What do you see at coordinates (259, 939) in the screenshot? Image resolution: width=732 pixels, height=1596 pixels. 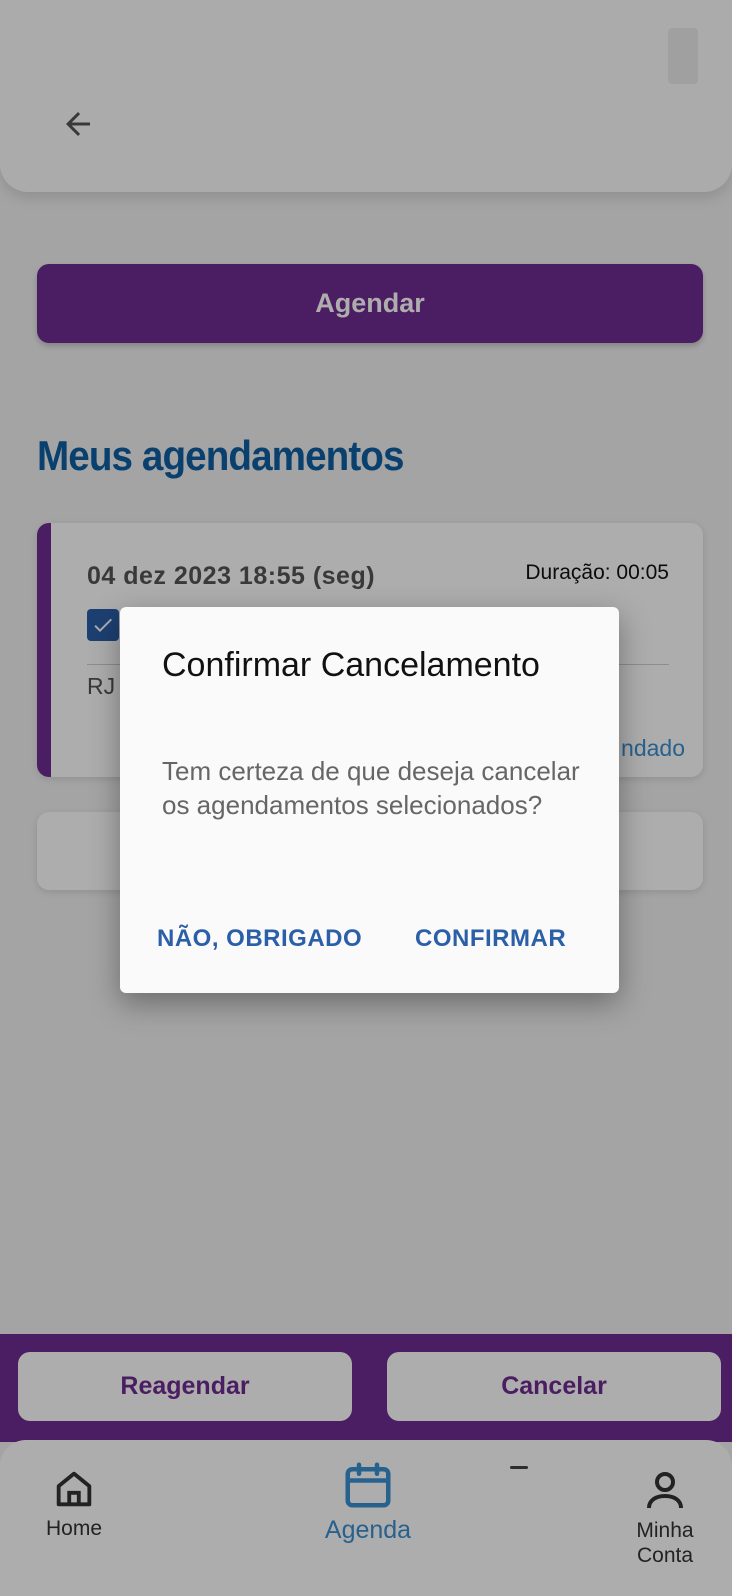 I see `decline-button: NÃO, OBRIGADO` at bounding box center [259, 939].